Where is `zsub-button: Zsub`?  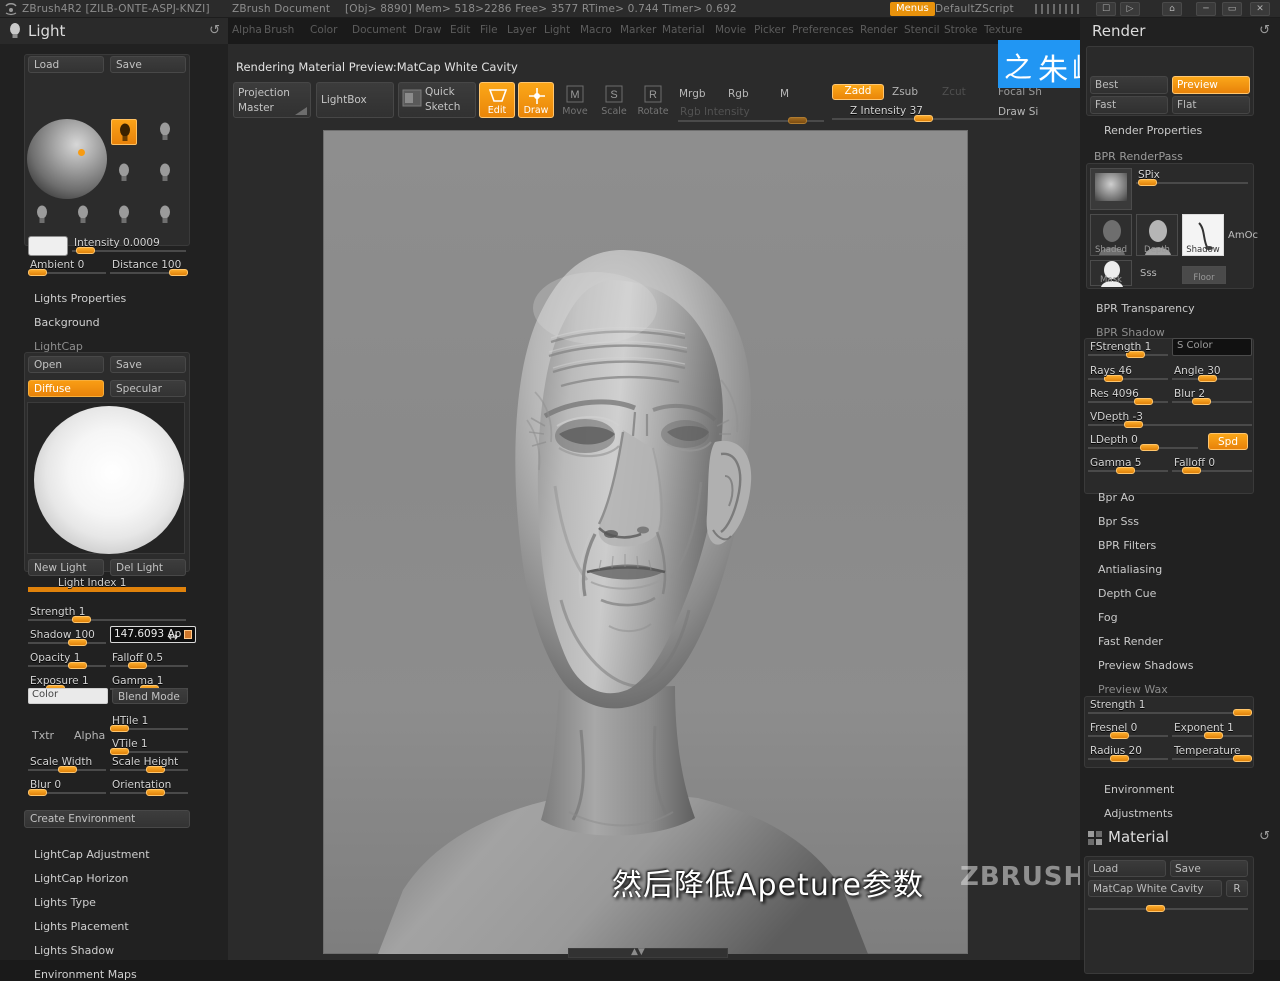
zsub-button: Zsub is located at coordinates (905, 92).